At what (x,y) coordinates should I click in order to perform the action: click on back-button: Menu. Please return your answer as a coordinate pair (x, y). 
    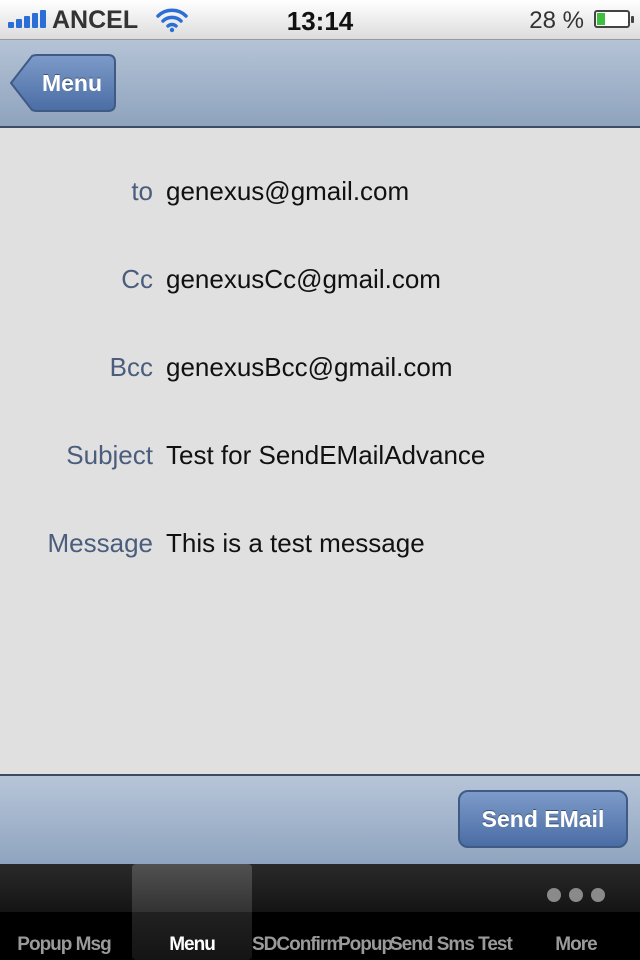
    Looking at the image, I should click on (63, 83).